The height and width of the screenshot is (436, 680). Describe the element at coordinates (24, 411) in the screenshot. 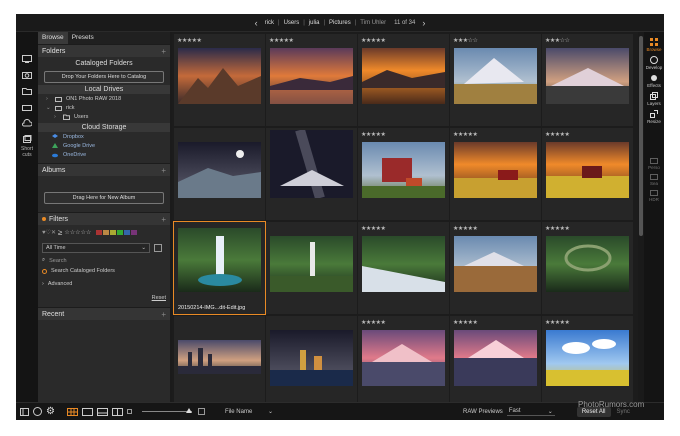

I see `panel-toggle-icon` at that location.